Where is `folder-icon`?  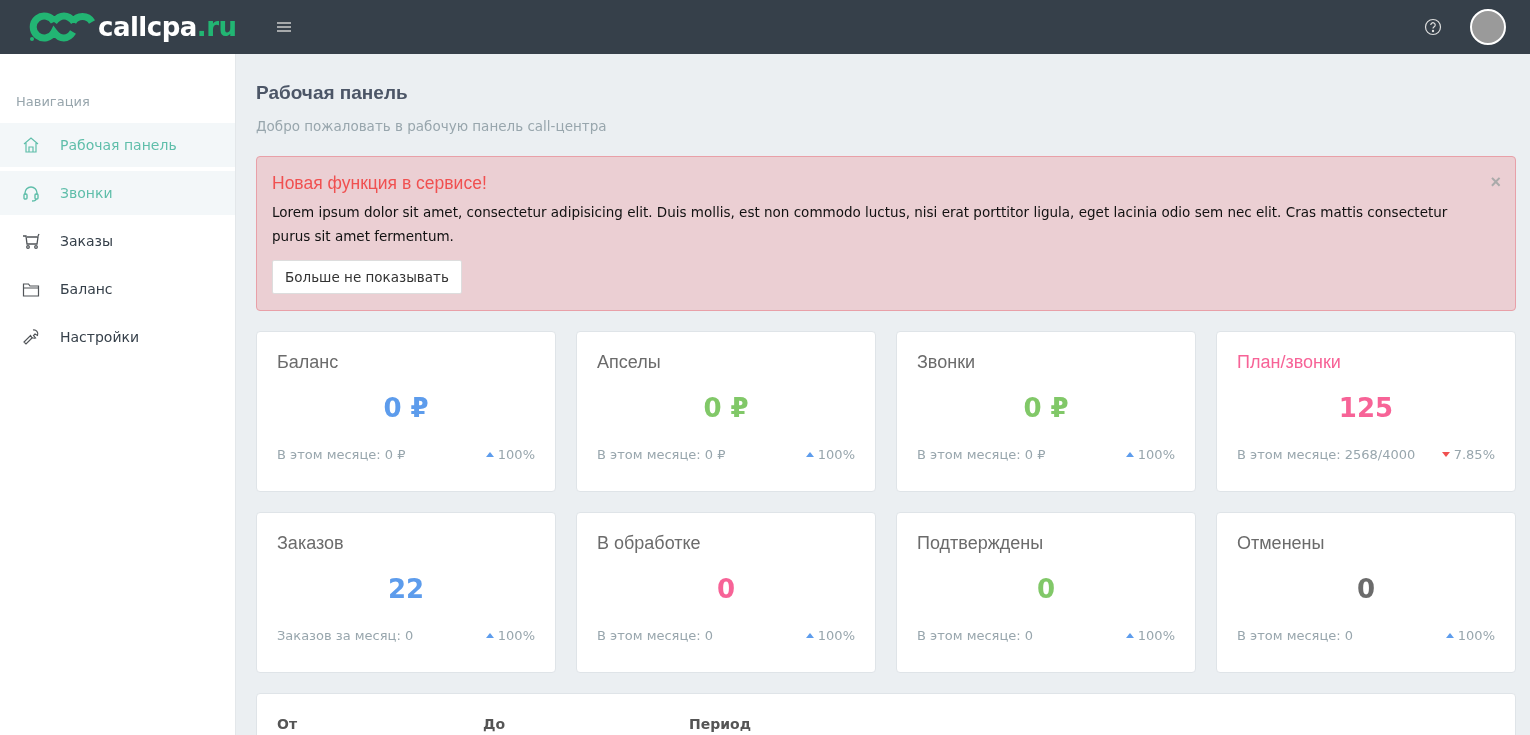
folder-icon is located at coordinates (31, 289).